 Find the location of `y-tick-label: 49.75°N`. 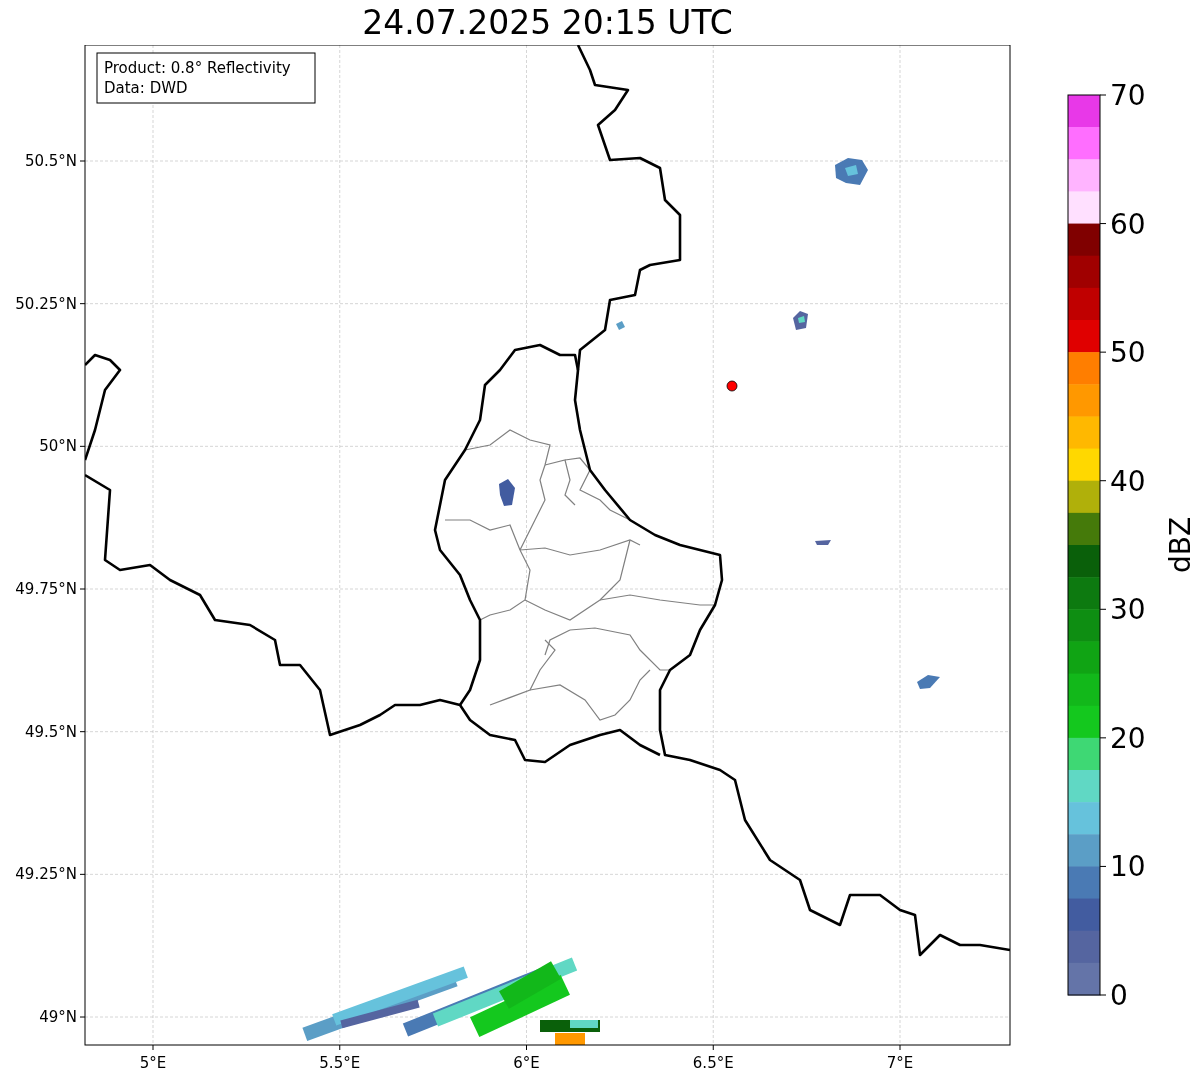

y-tick-label: 49.75°N is located at coordinates (46, 589).